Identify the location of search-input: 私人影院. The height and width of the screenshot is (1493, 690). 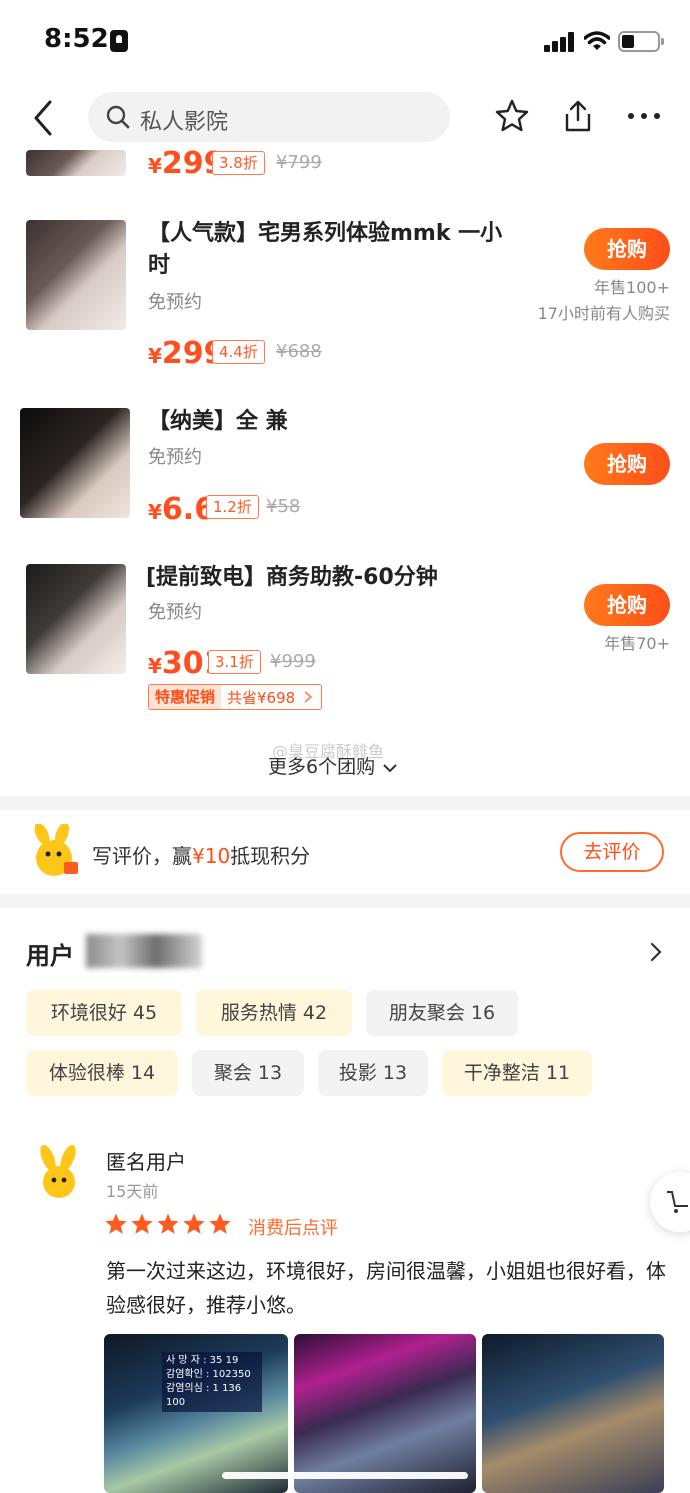
(269, 117).